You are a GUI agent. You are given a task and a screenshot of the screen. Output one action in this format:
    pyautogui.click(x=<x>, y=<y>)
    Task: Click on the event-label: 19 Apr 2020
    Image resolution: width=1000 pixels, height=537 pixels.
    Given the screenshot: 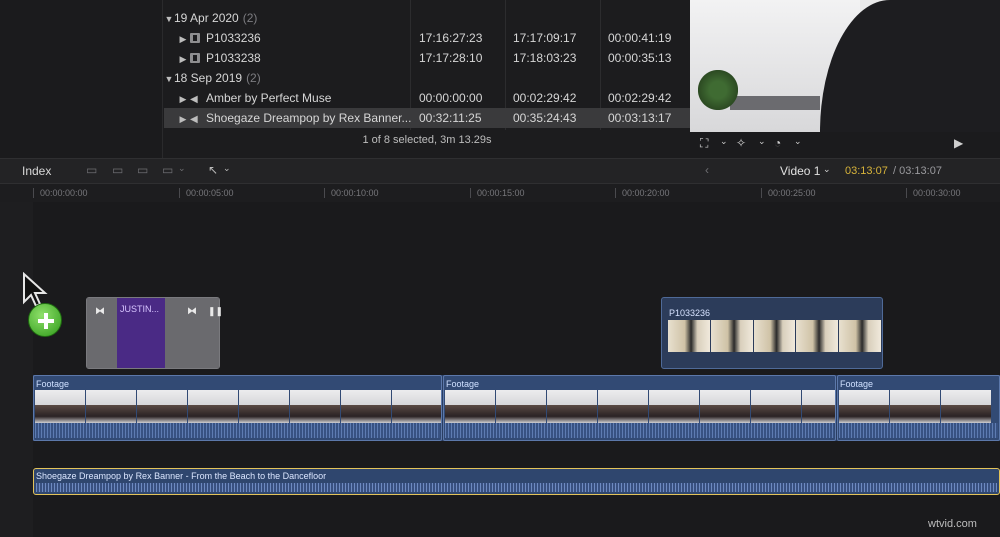 What is the action you would take?
    pyautogui.click(x=206, y=18)
    